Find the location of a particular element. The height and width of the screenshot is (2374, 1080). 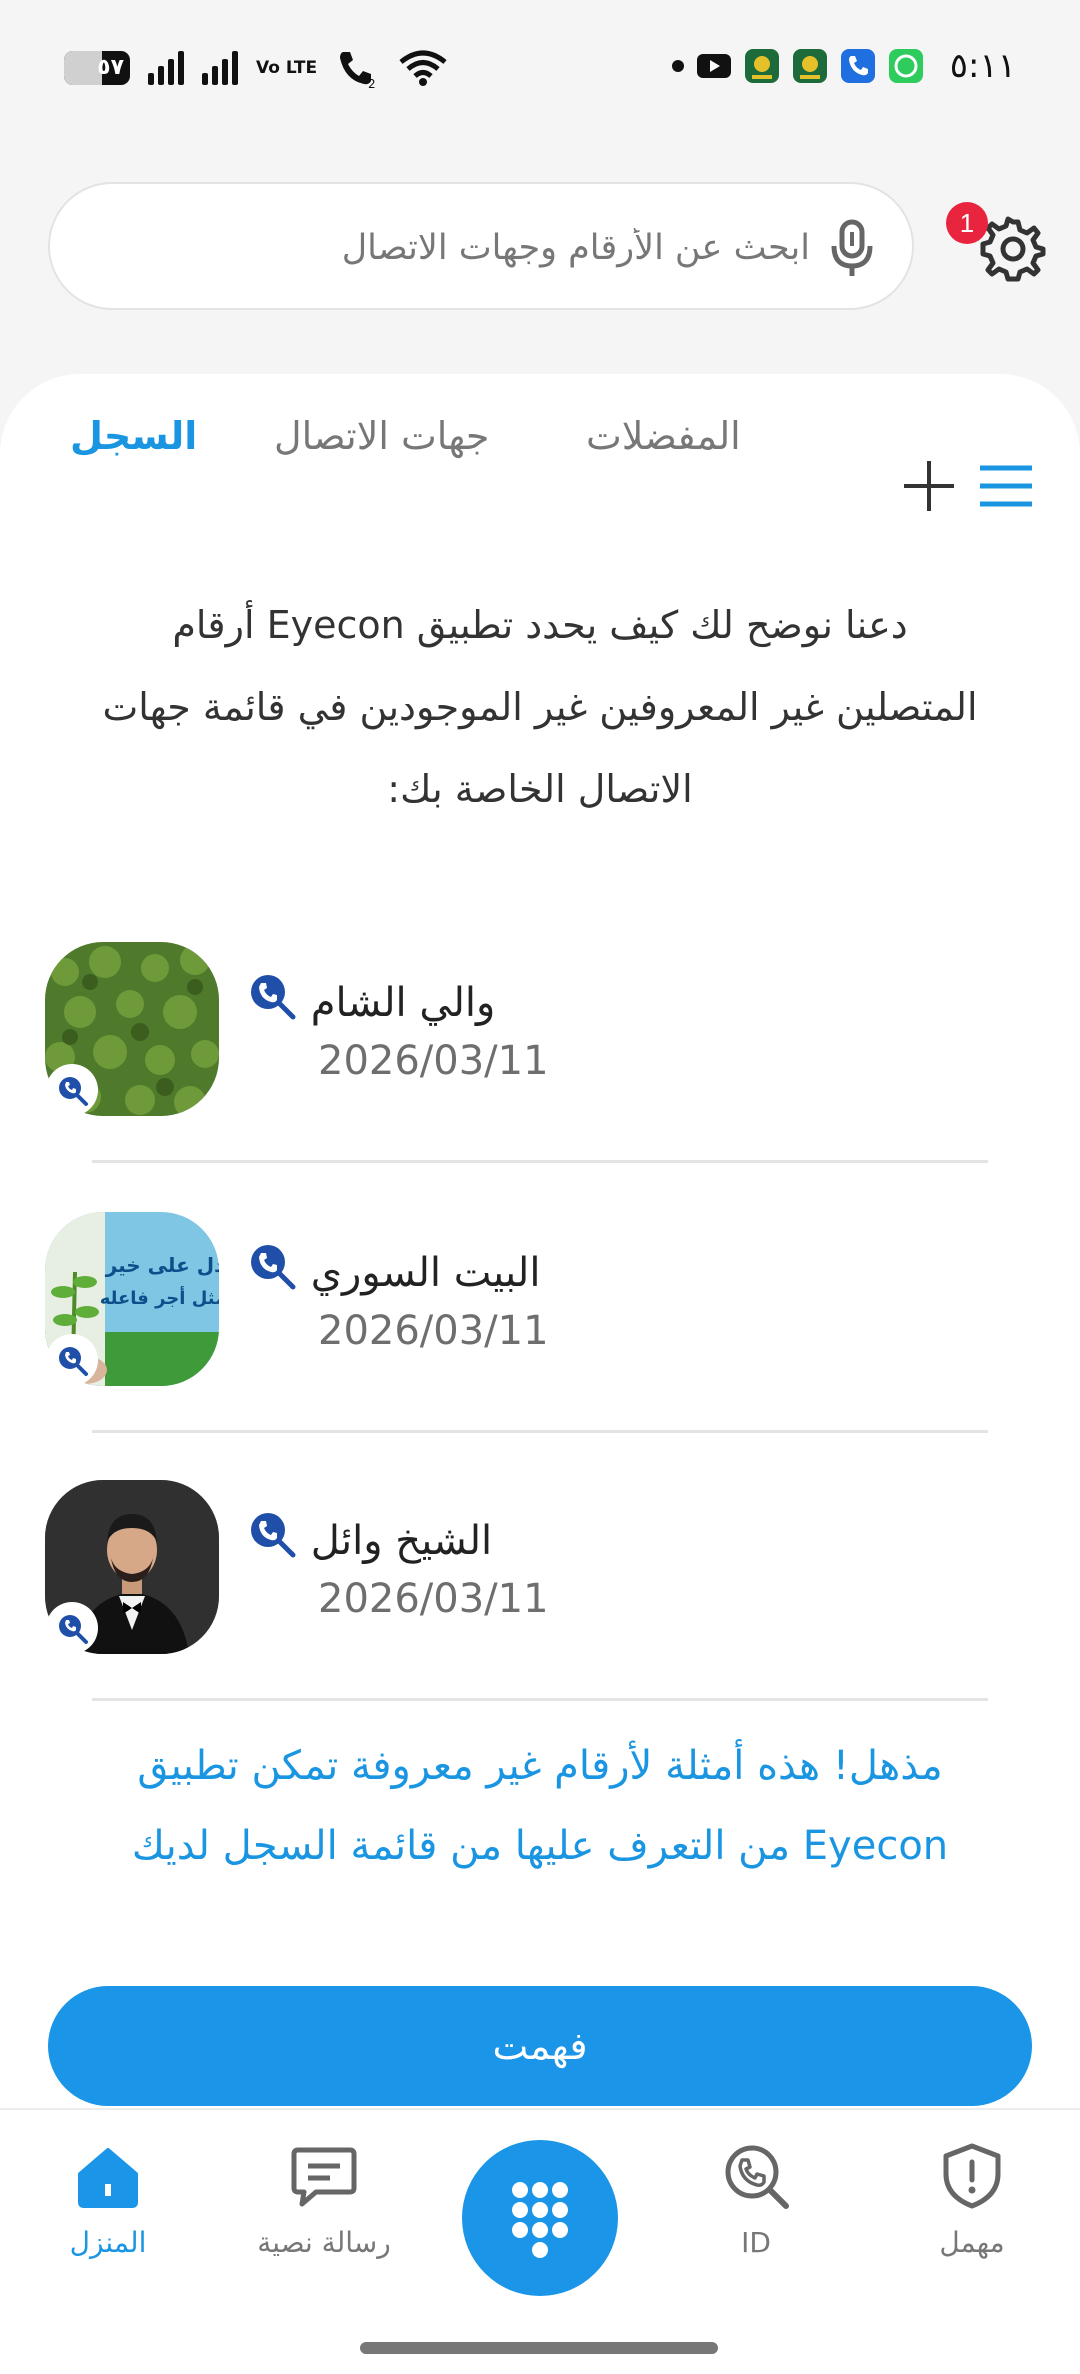

status-left: ٥٧ Vo LTE 2 is located at coordinates (256, 68).